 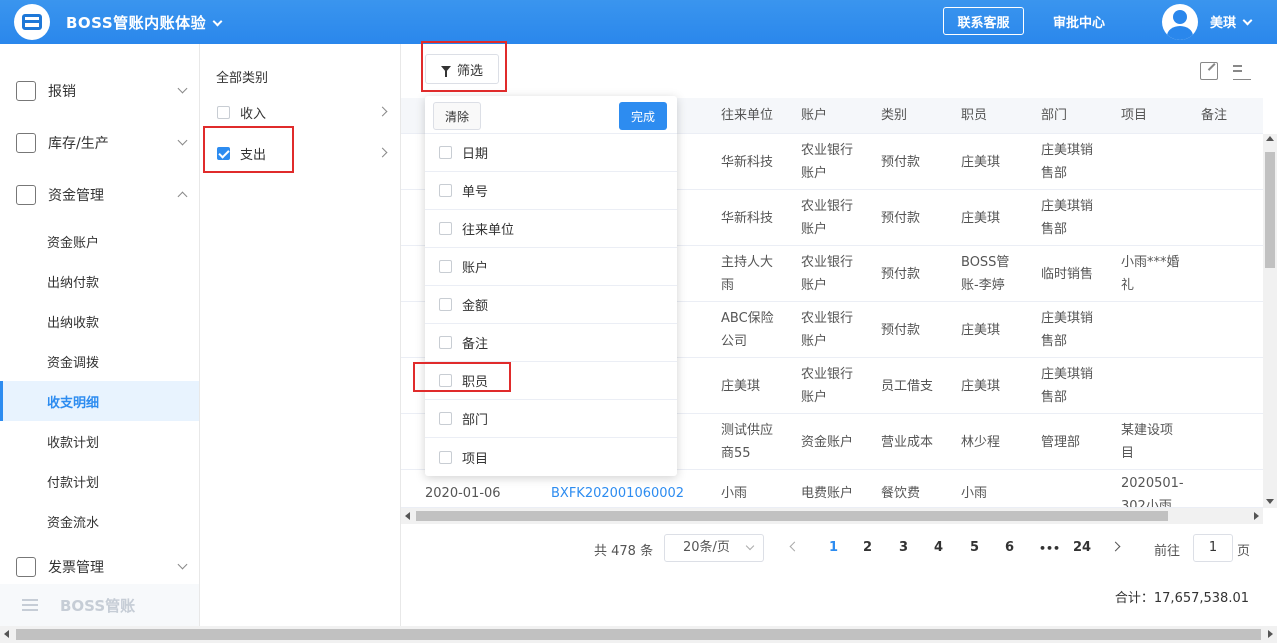 I want to click on sidebar-item-fund-account: 资金账户, so click(x=99, y=241).